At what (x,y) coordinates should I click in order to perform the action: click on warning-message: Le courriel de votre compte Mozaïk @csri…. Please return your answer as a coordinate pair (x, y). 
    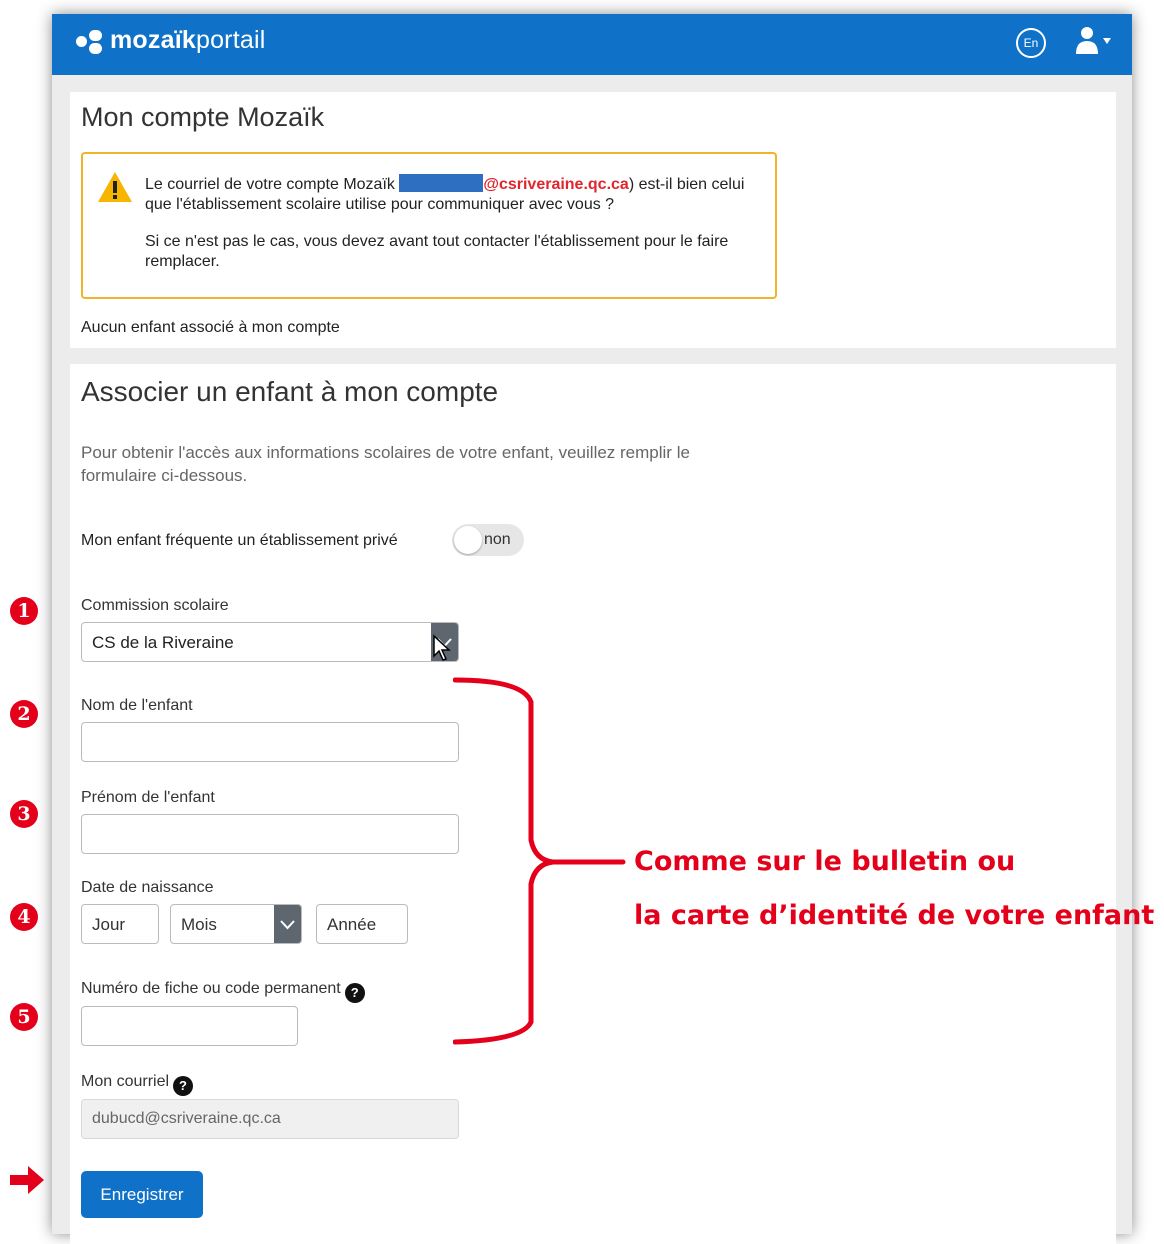
    Looking at the image, I should click on (455, 194).